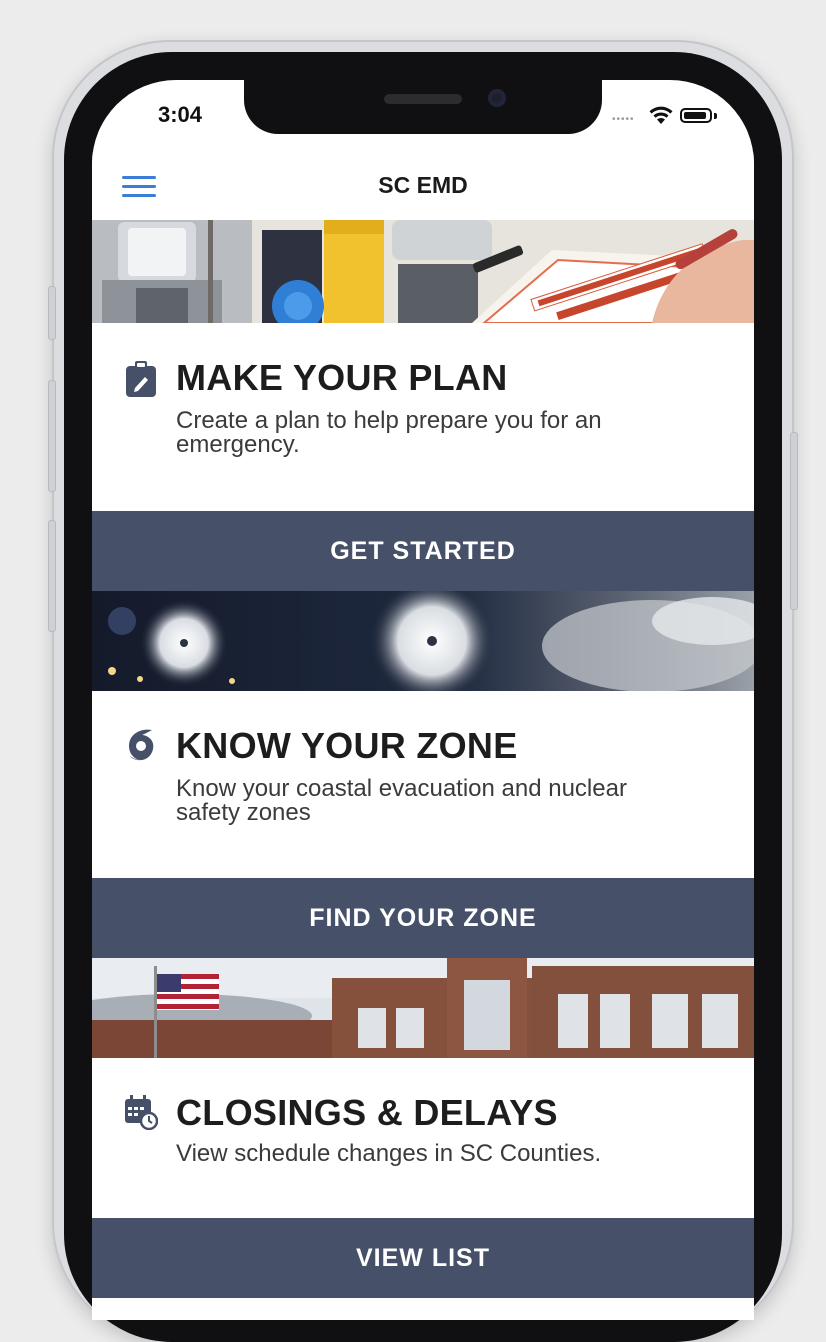 The image size is (826, 1342). Describe the element at coordinates (52, 436) in the screenshot. I see `side-button-volume-up` at that location.